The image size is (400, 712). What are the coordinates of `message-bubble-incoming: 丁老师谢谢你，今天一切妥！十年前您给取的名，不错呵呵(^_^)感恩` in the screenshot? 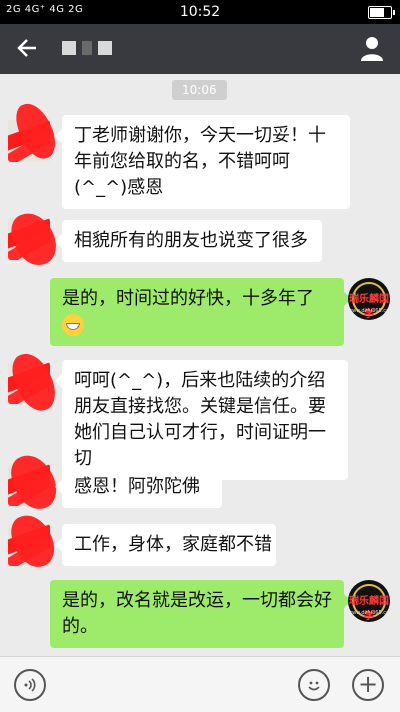 It's located at (202, 162).